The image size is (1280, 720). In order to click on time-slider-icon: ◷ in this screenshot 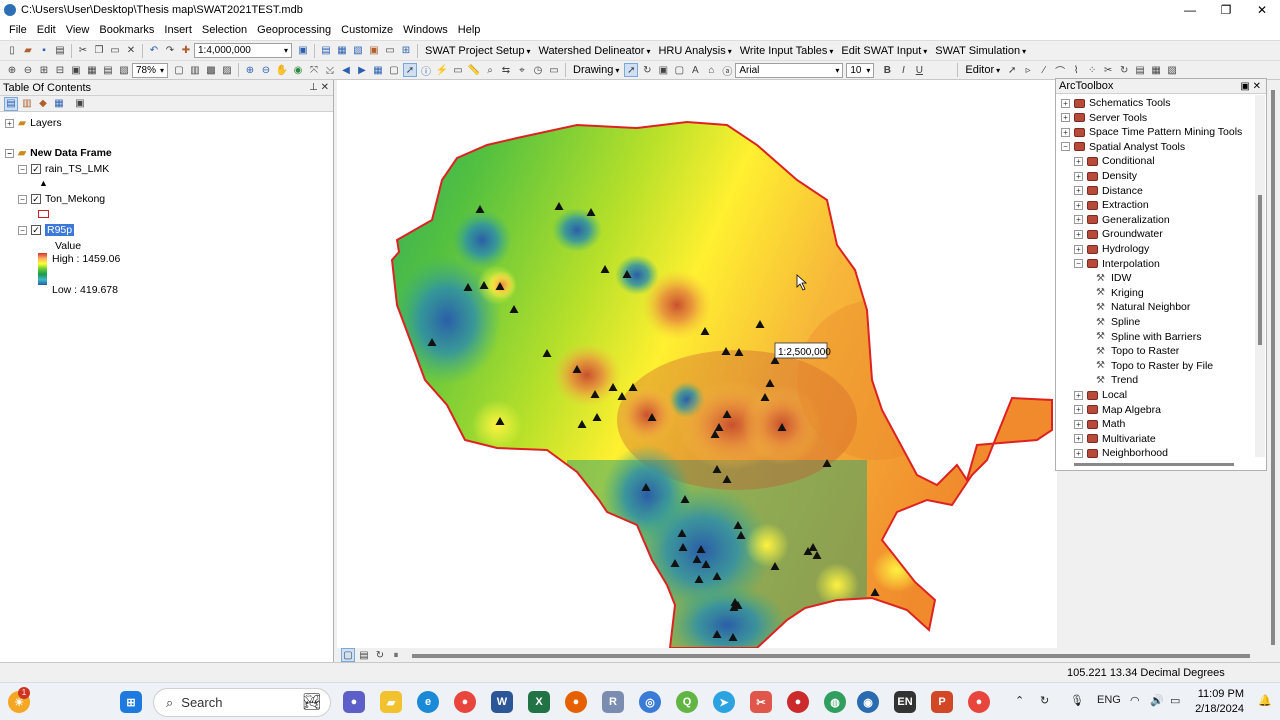, I will do `click(538, 70)`.